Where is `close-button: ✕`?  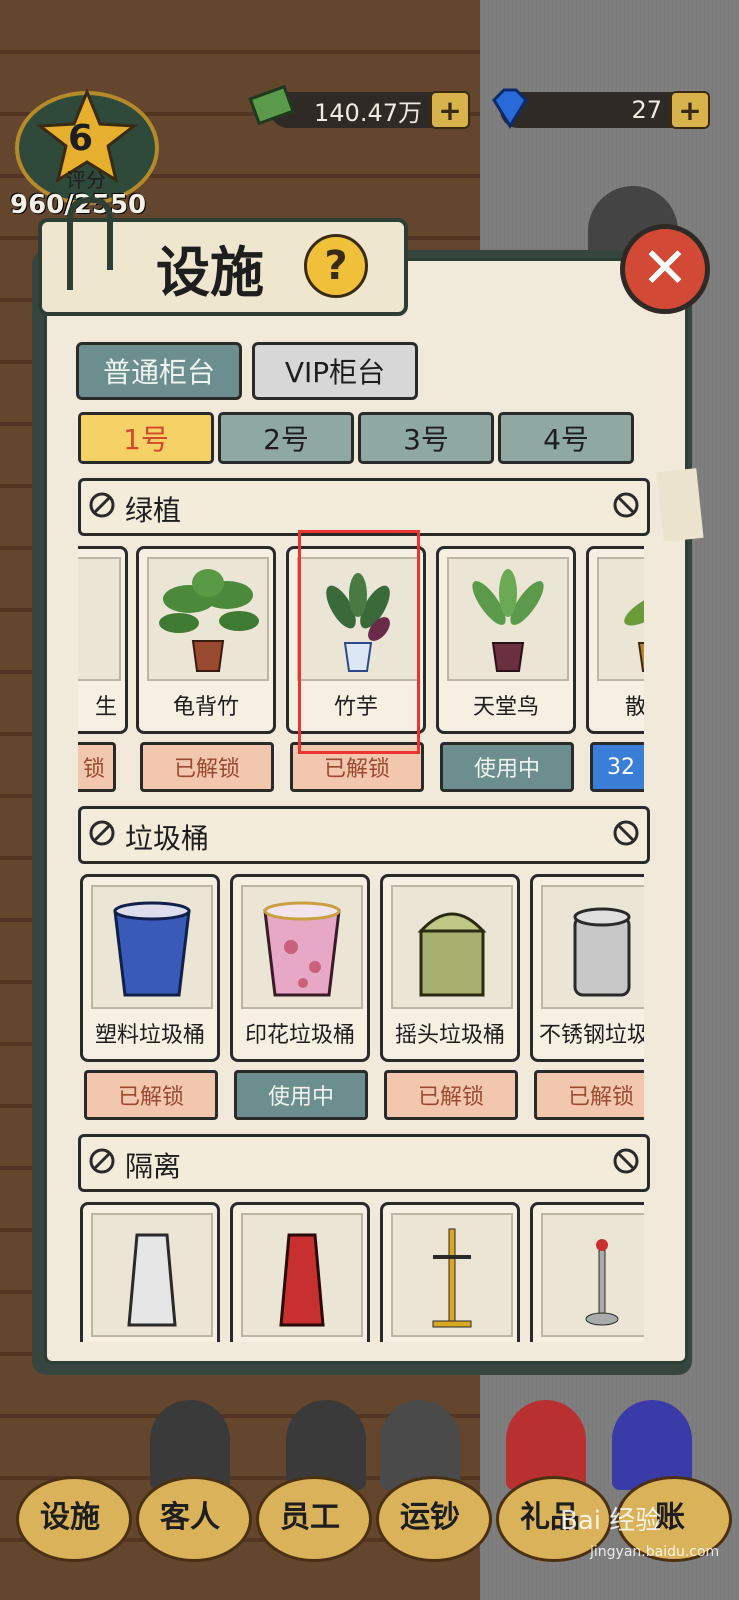 close-button: ✕ is located at coordinates (665, 269).